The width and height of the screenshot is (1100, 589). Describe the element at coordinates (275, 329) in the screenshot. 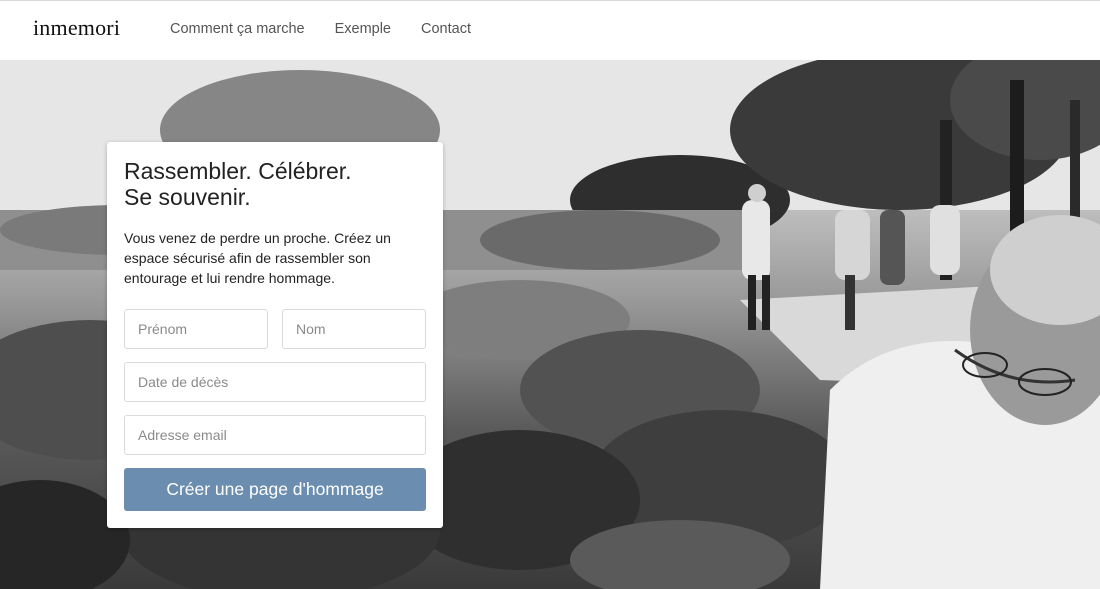

I see `name-fields-row` at that location.